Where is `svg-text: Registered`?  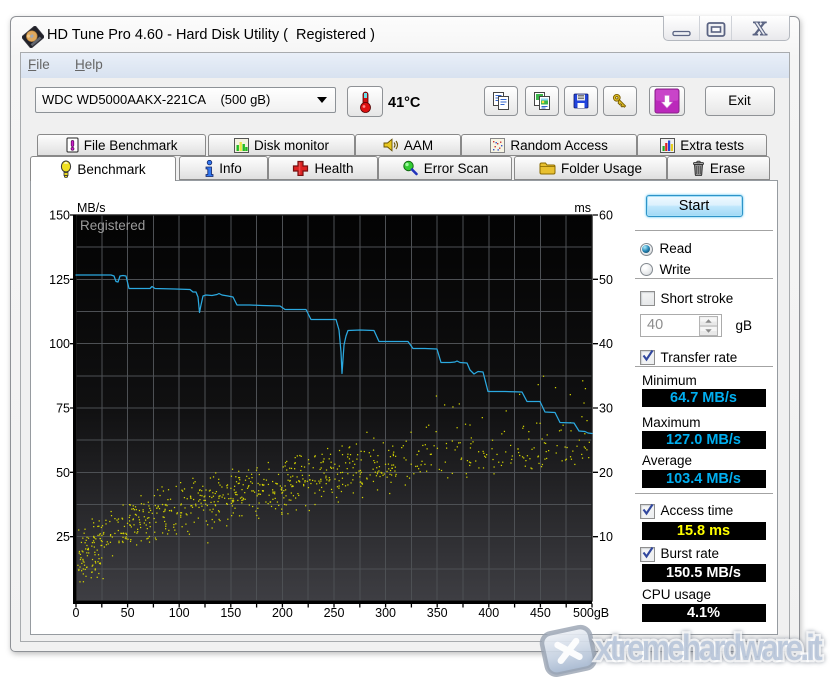 svg-text: Registered is located at coordinates (112, 225).